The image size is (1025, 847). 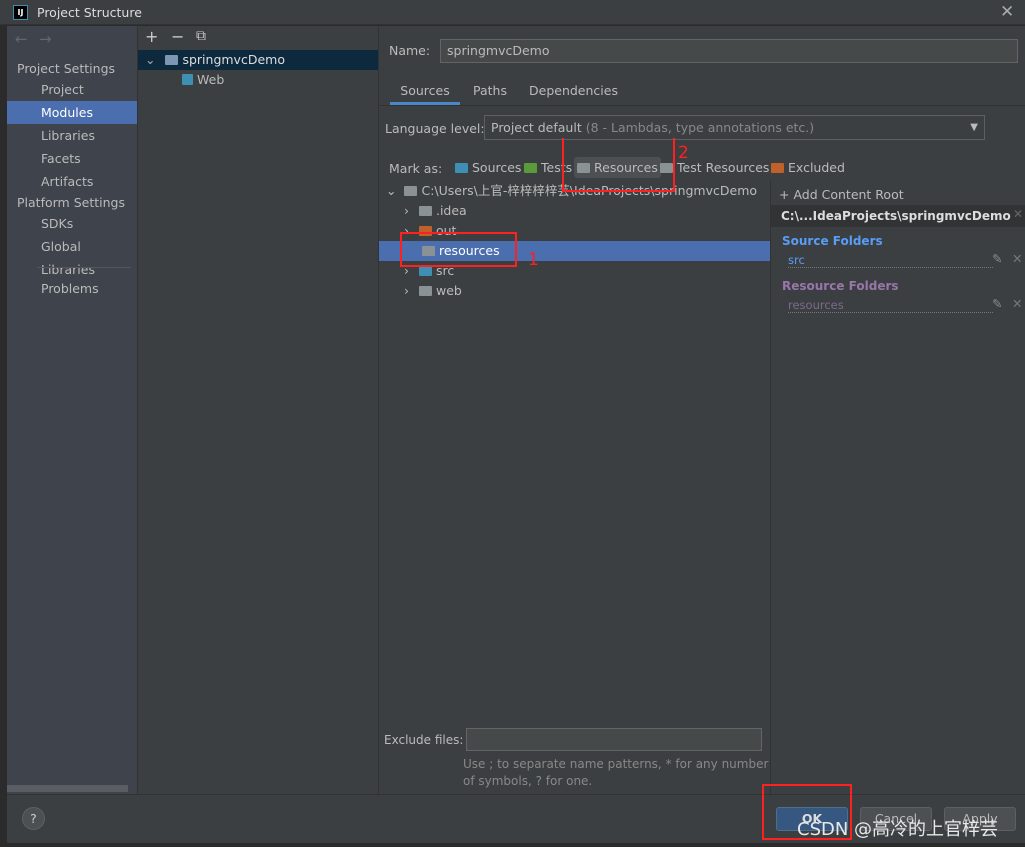 What do you see at coordinates (723, 167) in the screenshot?
I see `mark-label: Test Resources` at bounding box center [723, 167].